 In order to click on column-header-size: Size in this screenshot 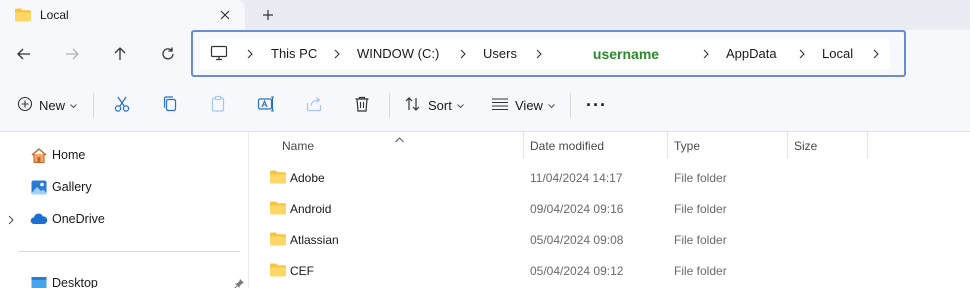, I will do `click(805, 146)`.